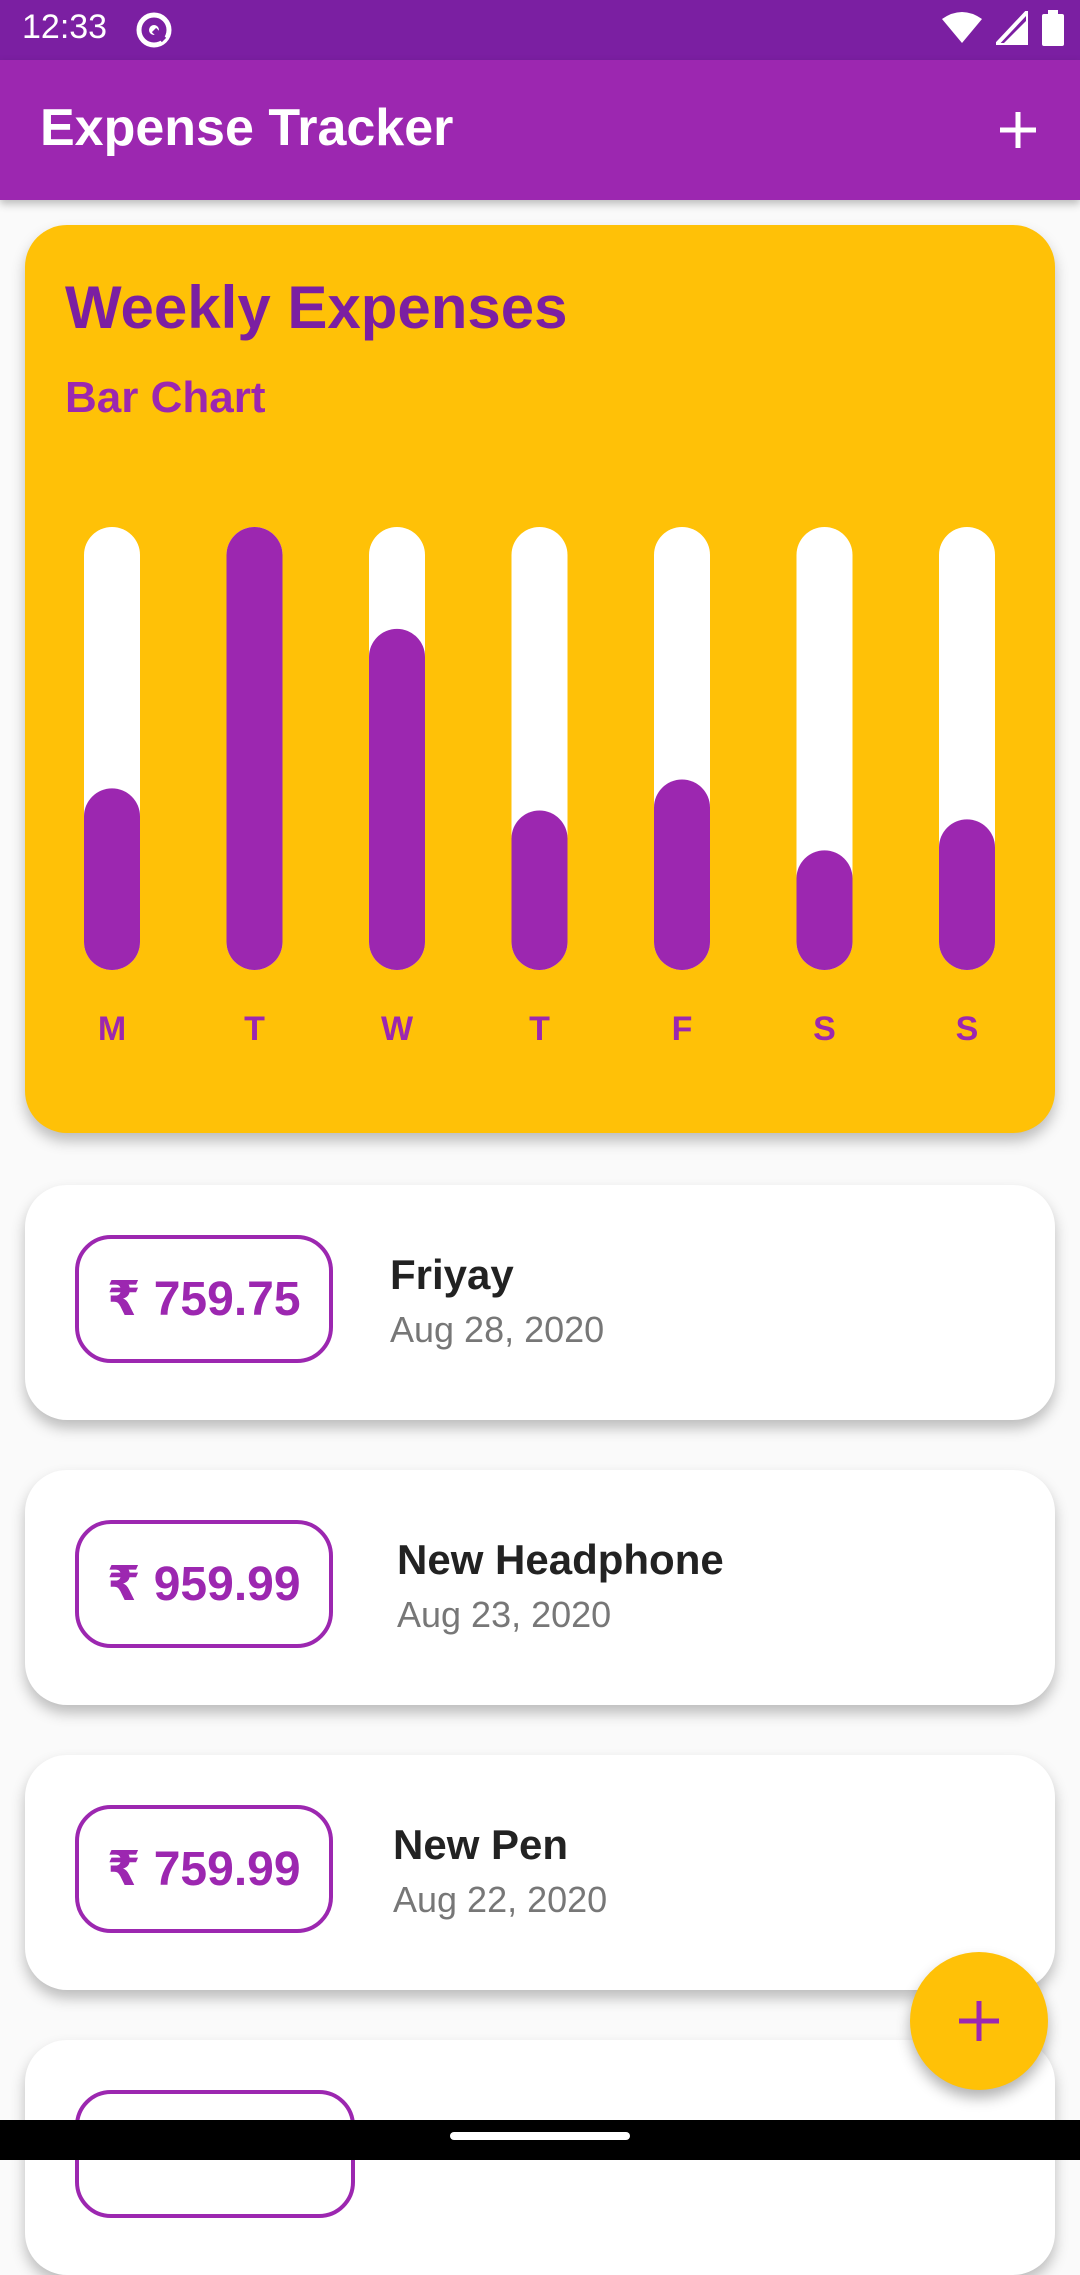 Image resolution: width=1080 pixels, height=2275 pixels. Describe the element at coordinates (1012, 28) in the screenshot. I see `cell-signal-icon` at that location.